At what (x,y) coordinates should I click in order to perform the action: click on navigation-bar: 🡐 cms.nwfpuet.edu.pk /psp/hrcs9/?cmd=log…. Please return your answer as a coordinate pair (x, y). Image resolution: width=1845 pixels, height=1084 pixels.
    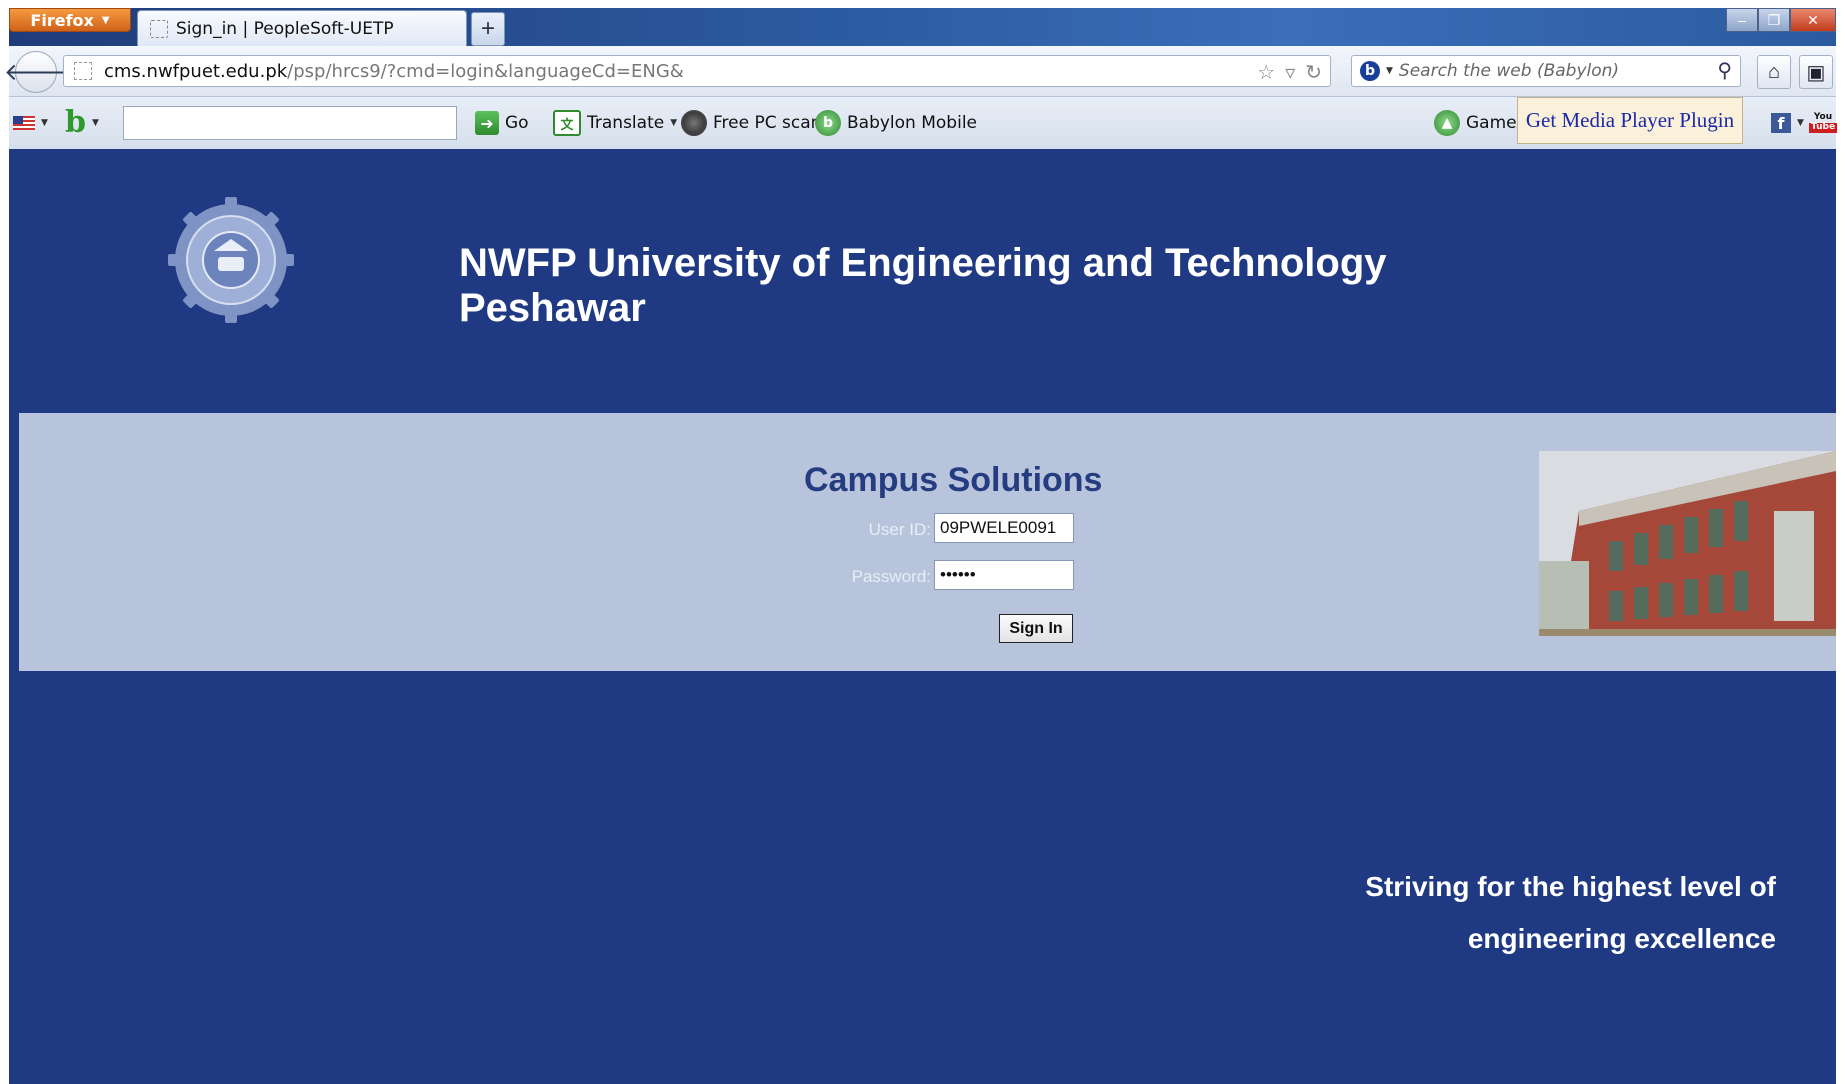
    Looking at the image, I should click on (920, 71).